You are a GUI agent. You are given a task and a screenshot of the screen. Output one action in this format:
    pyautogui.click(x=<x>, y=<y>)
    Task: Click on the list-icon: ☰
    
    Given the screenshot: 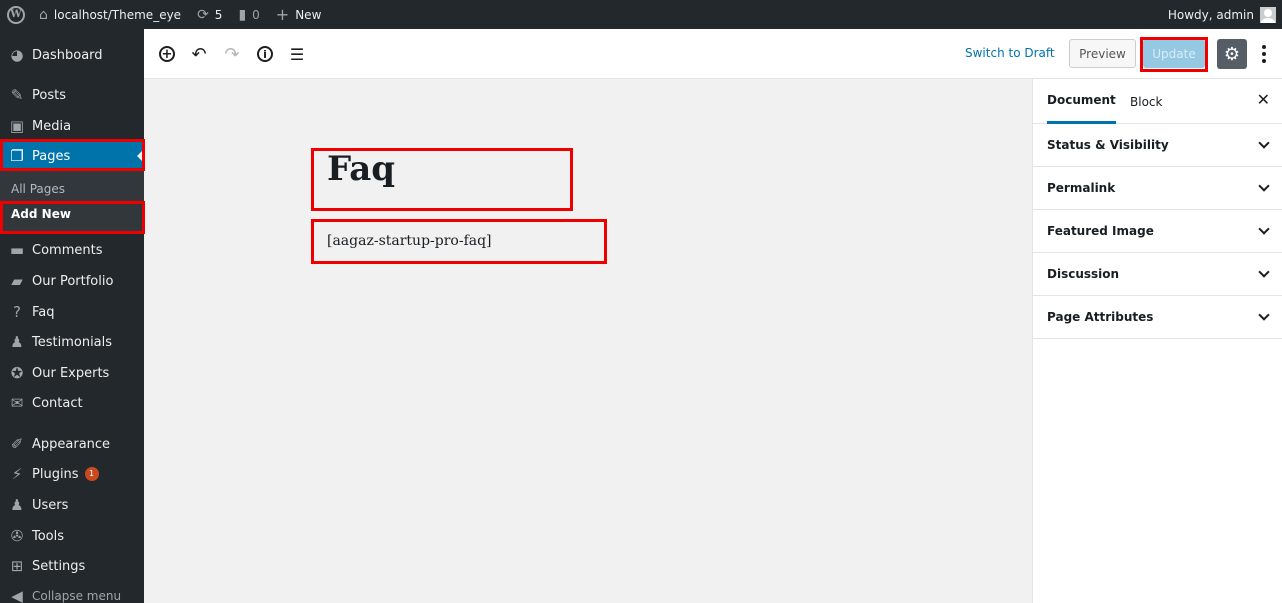 What is the action you would take?
    pyautogui.click(x=297, y=54)
    